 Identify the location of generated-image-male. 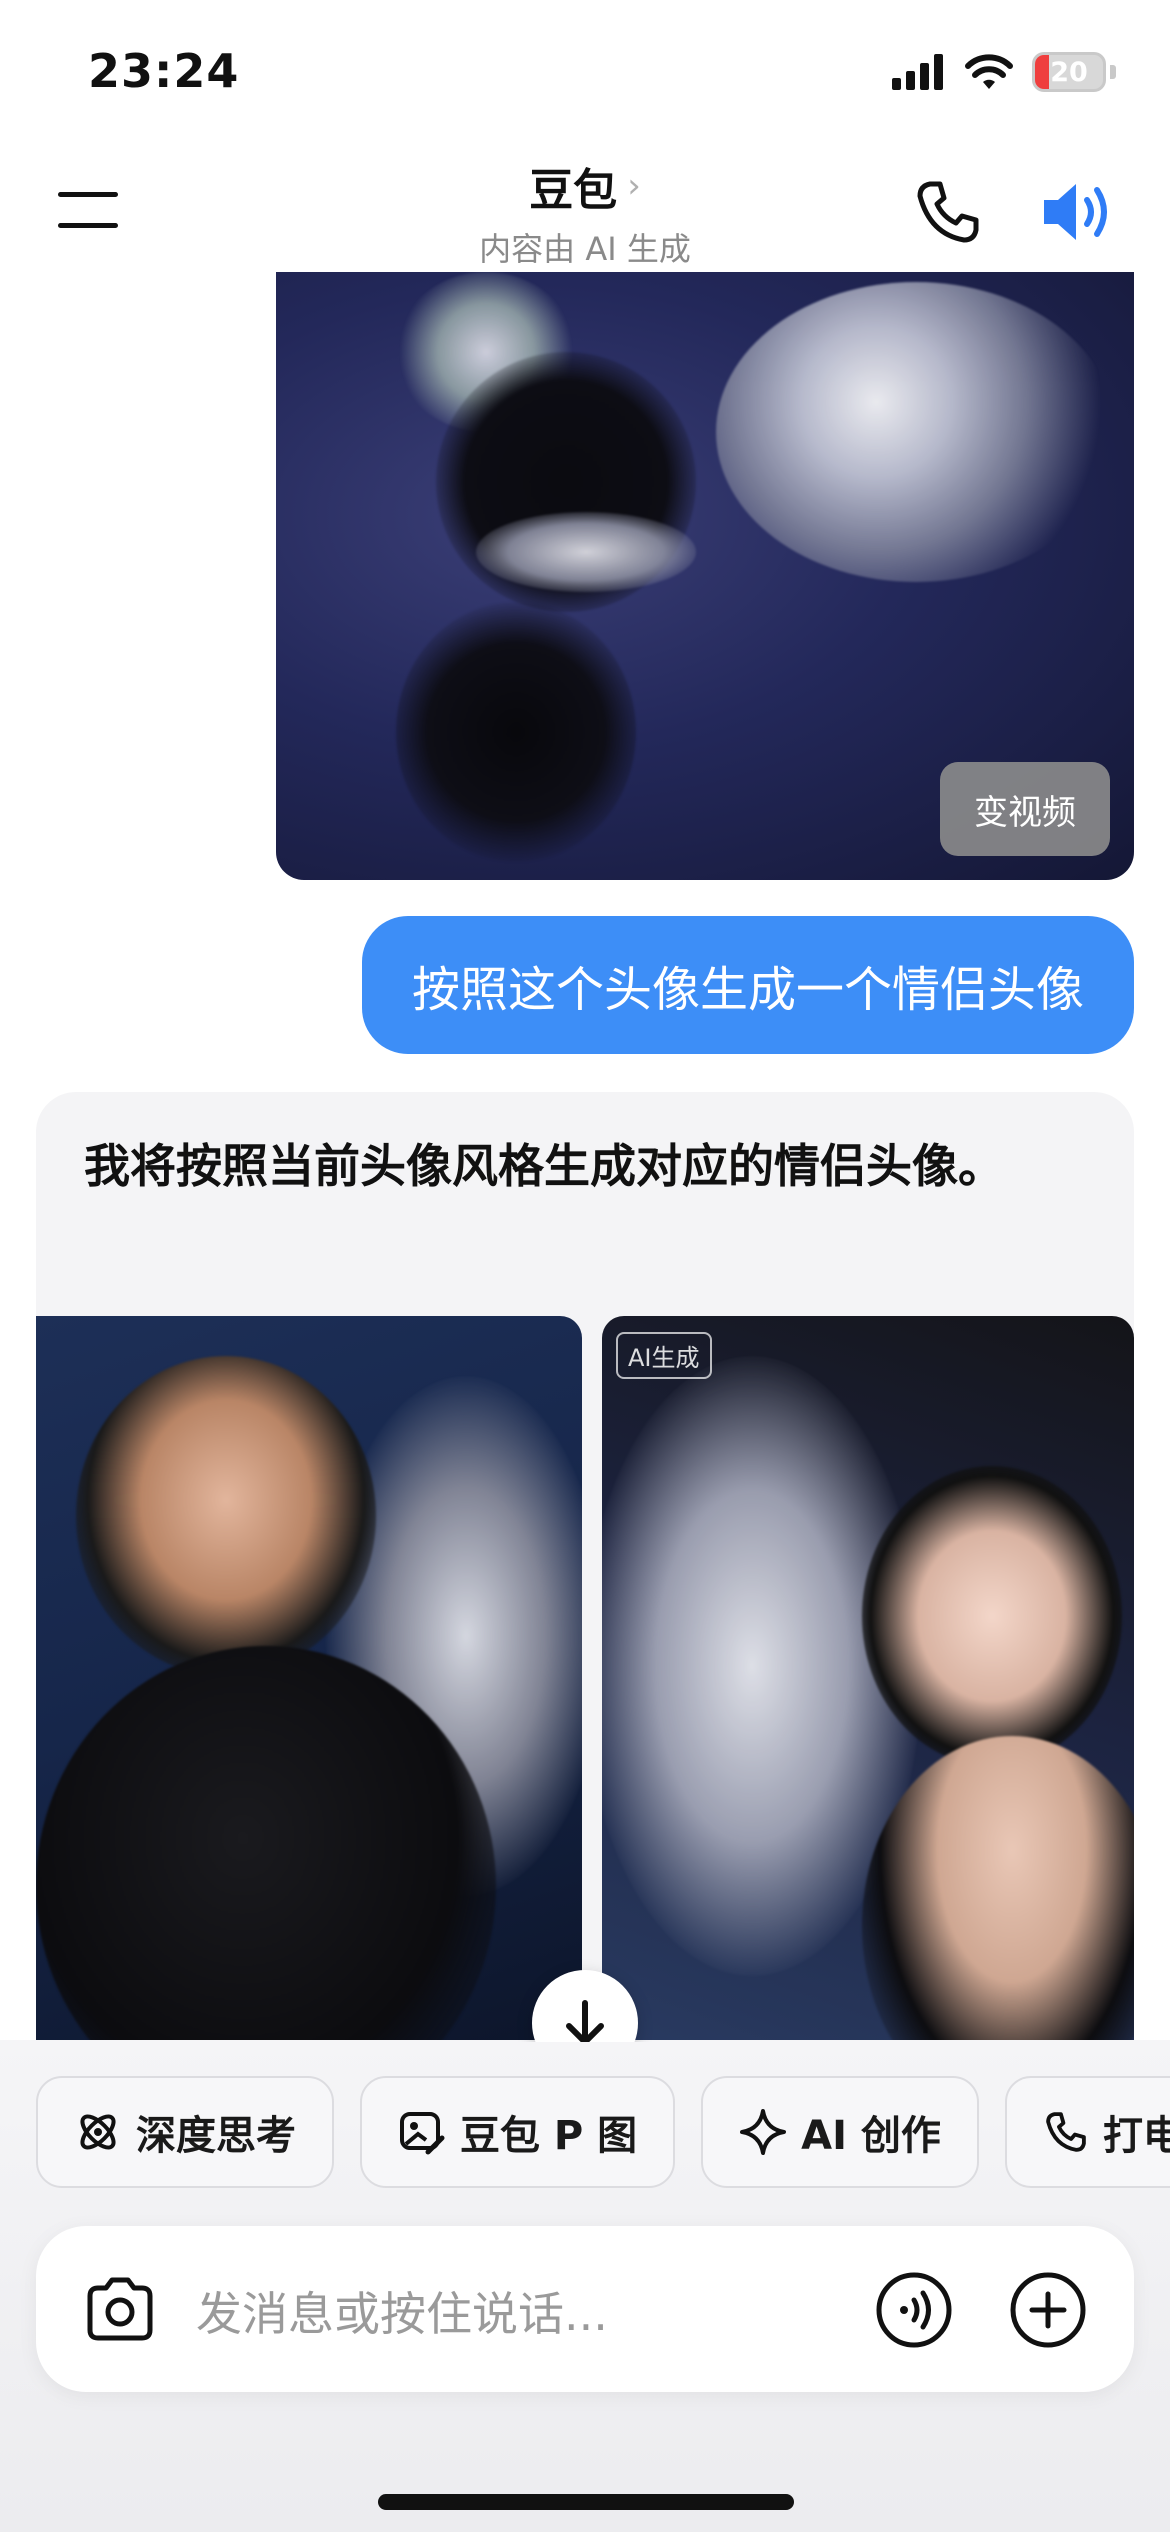
(309, 1679).